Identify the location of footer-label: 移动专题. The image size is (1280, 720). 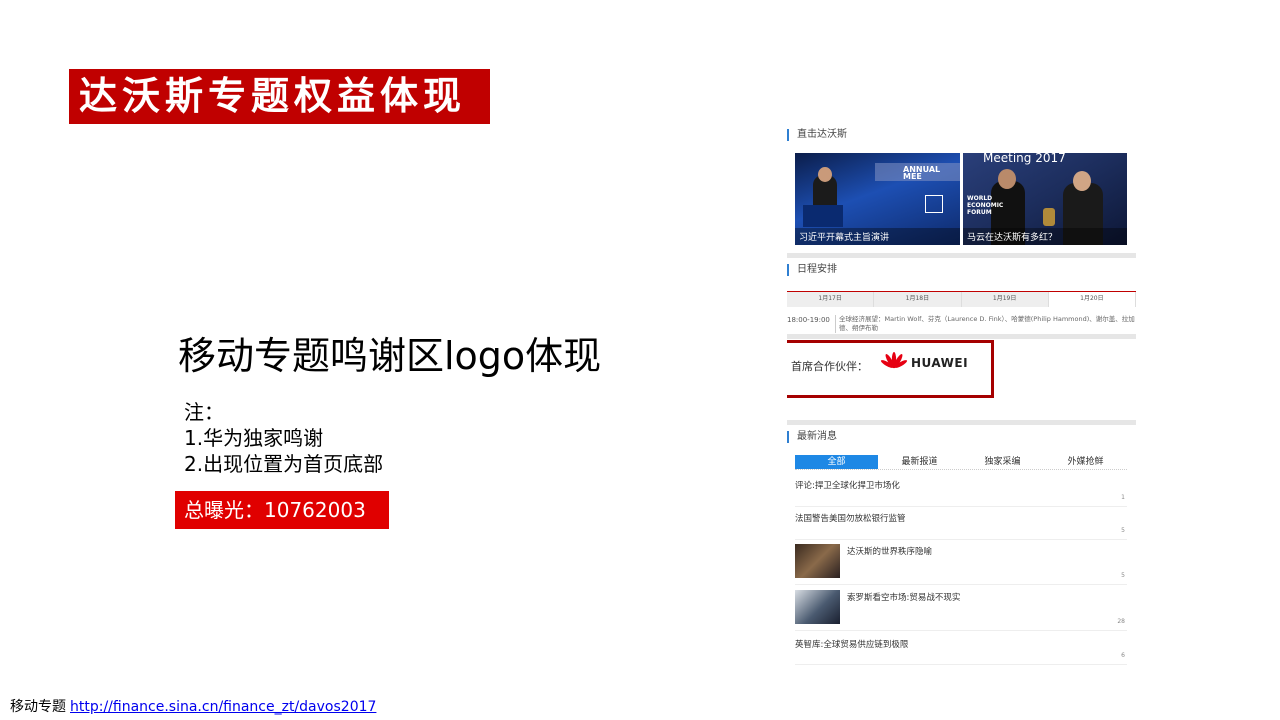
(38, 707).